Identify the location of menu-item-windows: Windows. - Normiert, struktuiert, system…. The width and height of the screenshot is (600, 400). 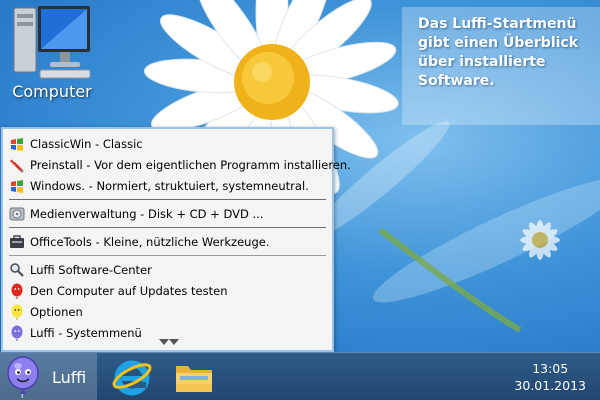
(167, 185).